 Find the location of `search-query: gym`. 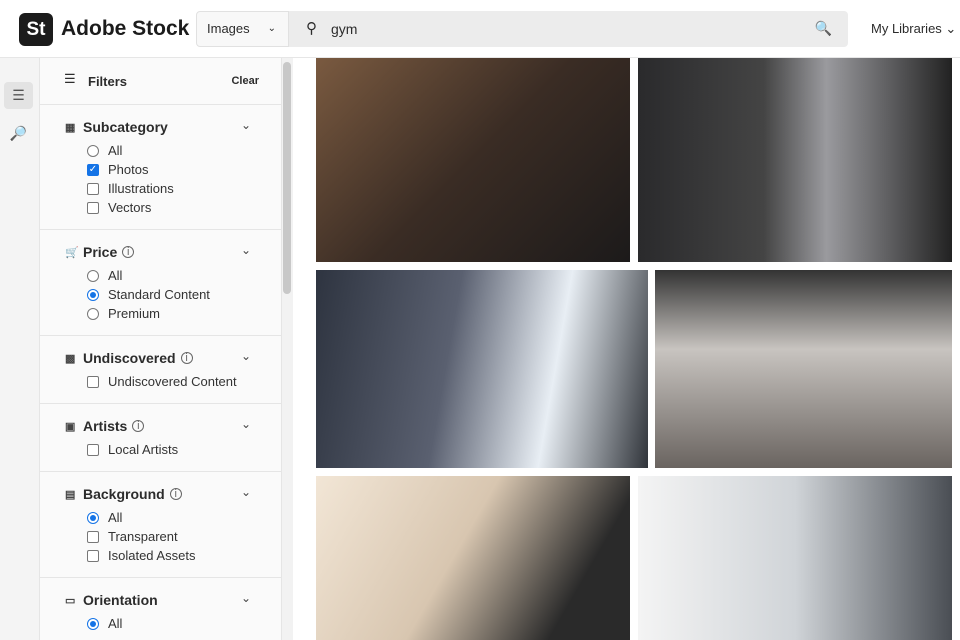

search-query: gym is located at coordinates (344, 29).